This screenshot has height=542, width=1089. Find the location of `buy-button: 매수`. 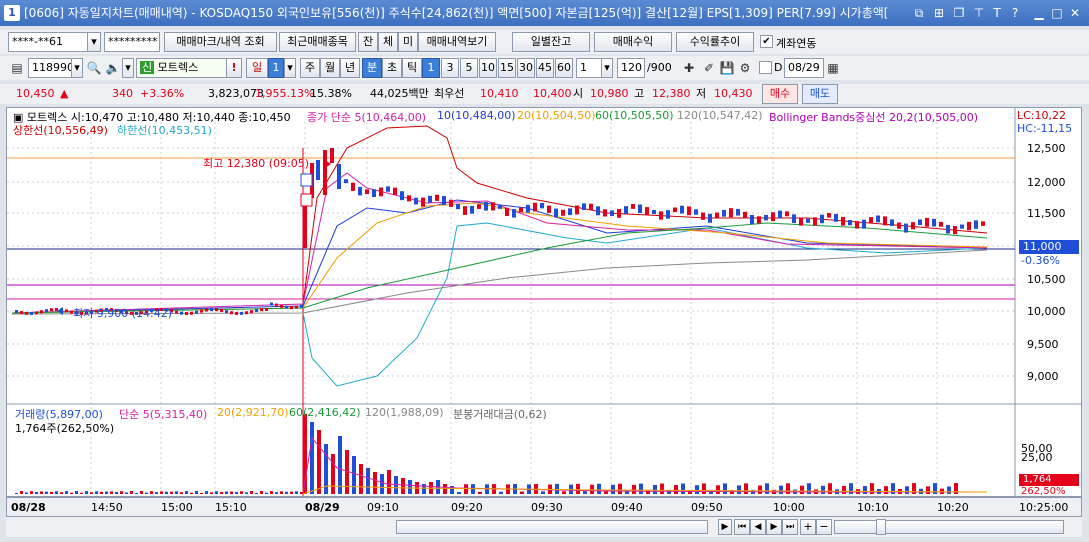

buy-button: 매수 is located at coordinates (780, 94).